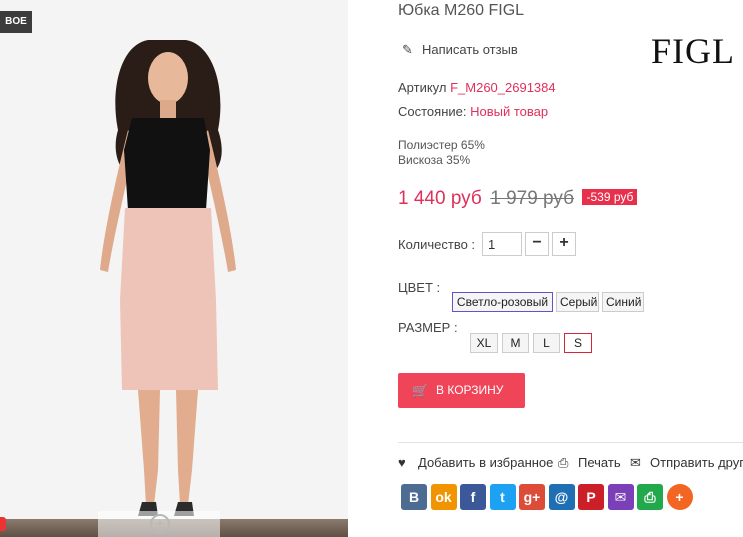 The width and height of the screenshot is (743, 537). Describe the element at coordinates (503, 87) in the screenshot. I see `article-value: F_M260_2691384` at that location.